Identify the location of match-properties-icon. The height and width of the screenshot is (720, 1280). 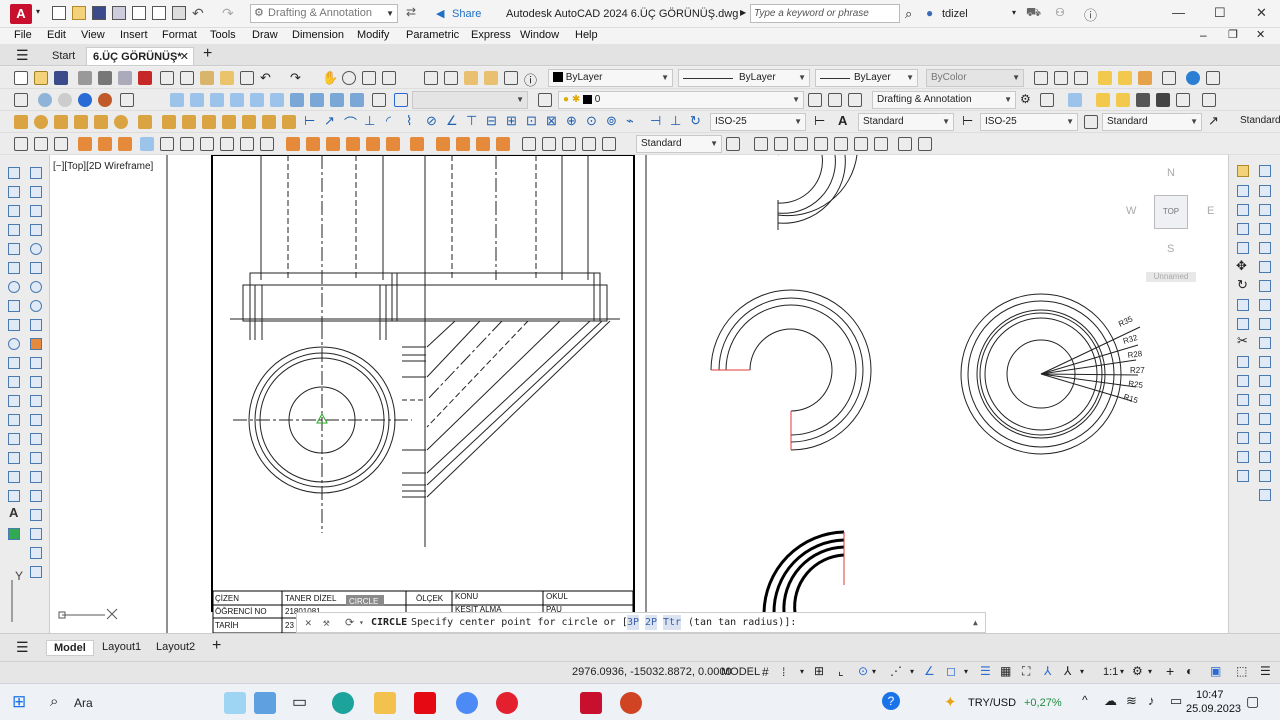
(227, 78).